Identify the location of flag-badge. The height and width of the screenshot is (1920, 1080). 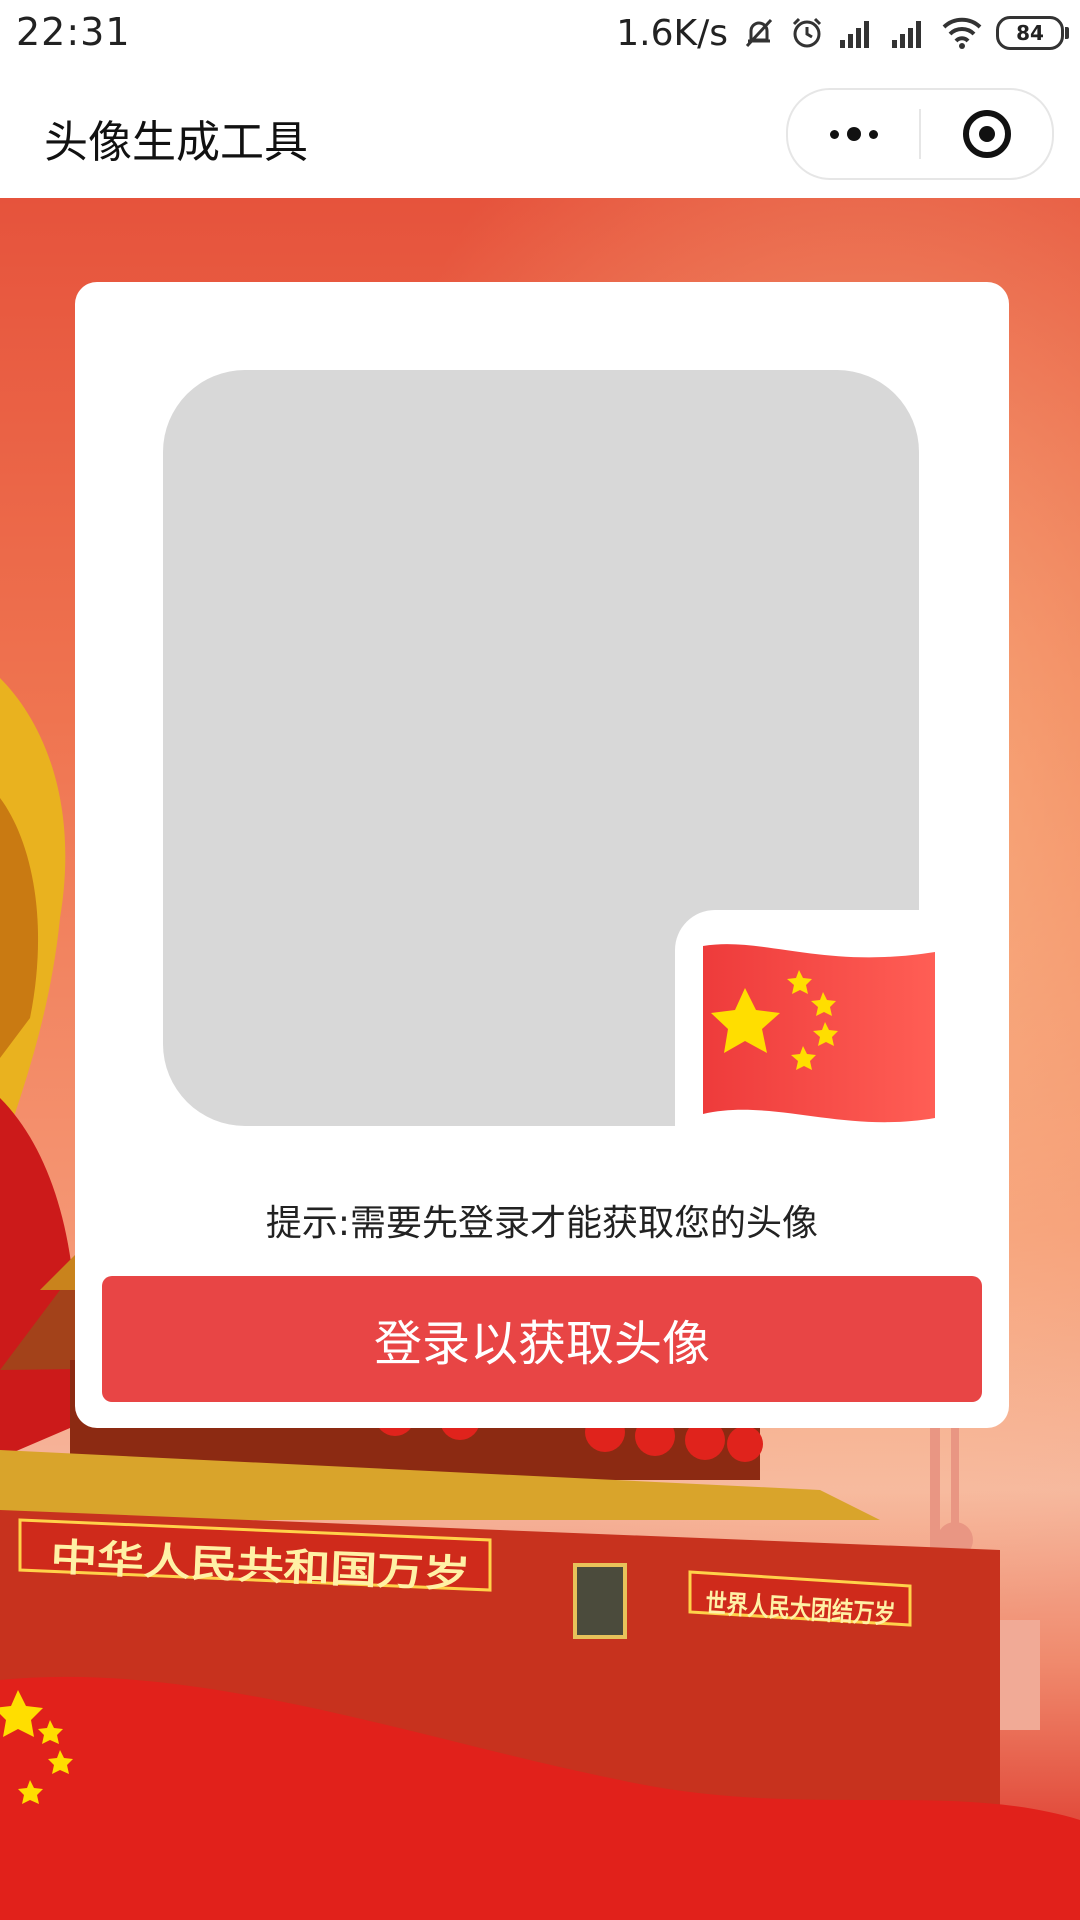
(815, 1021).